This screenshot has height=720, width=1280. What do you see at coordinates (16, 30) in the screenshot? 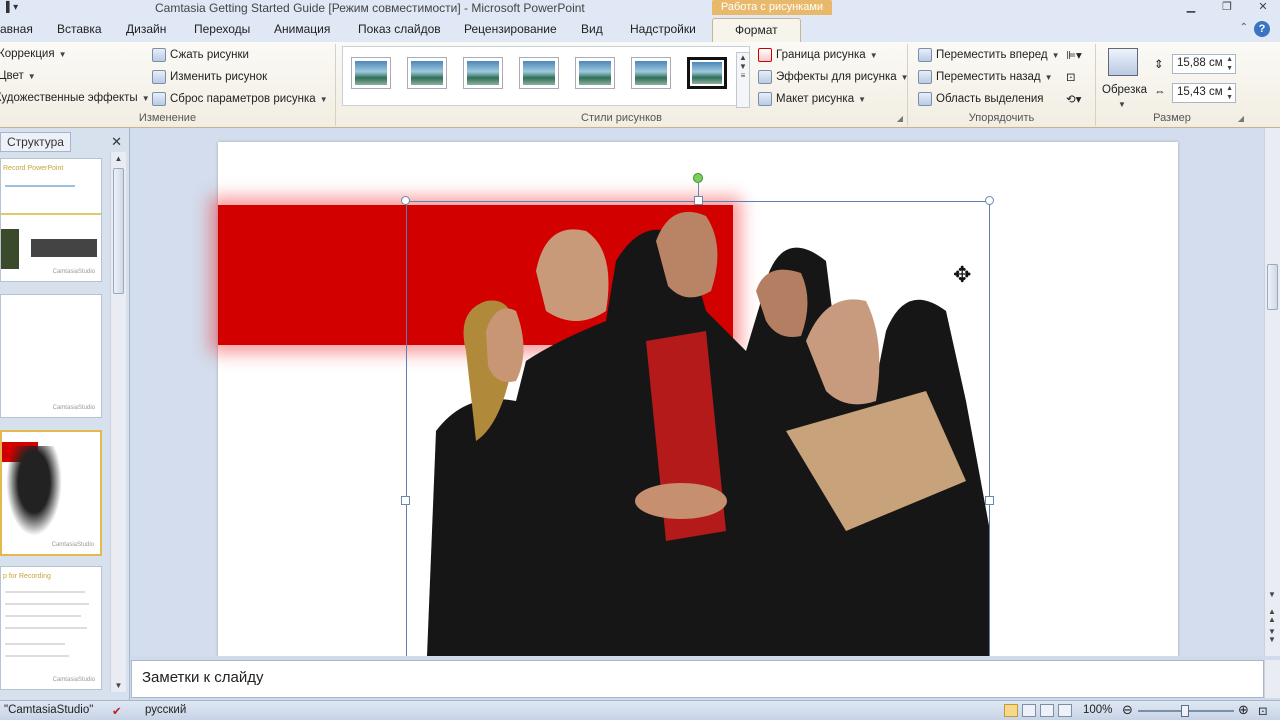
I see `tab-home: авная` at bounding box center [16, 30].